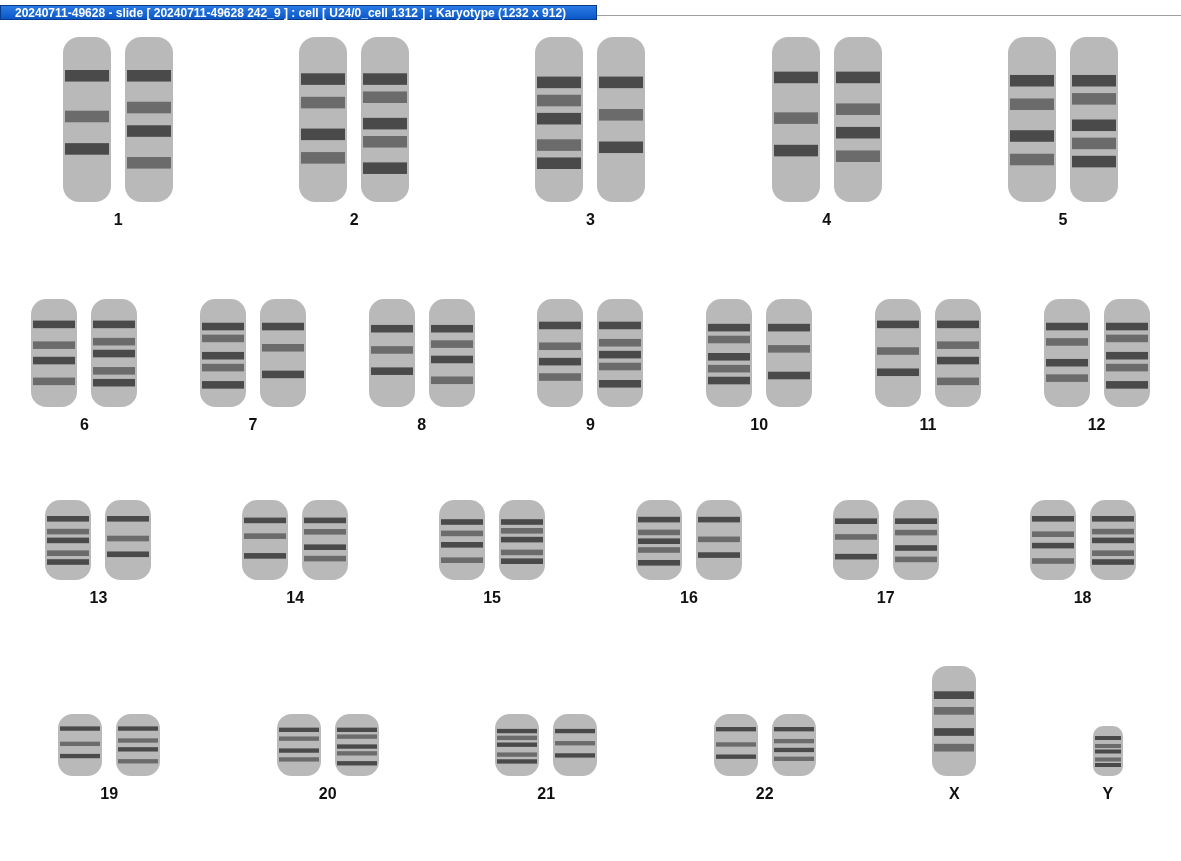 Image resolution: width=1181 pixels, height=861 pixels. What do you see at coordinates (759, 425) in the screenshot?
I see `chromosome-label: 10` at bounding box center [759, 425].